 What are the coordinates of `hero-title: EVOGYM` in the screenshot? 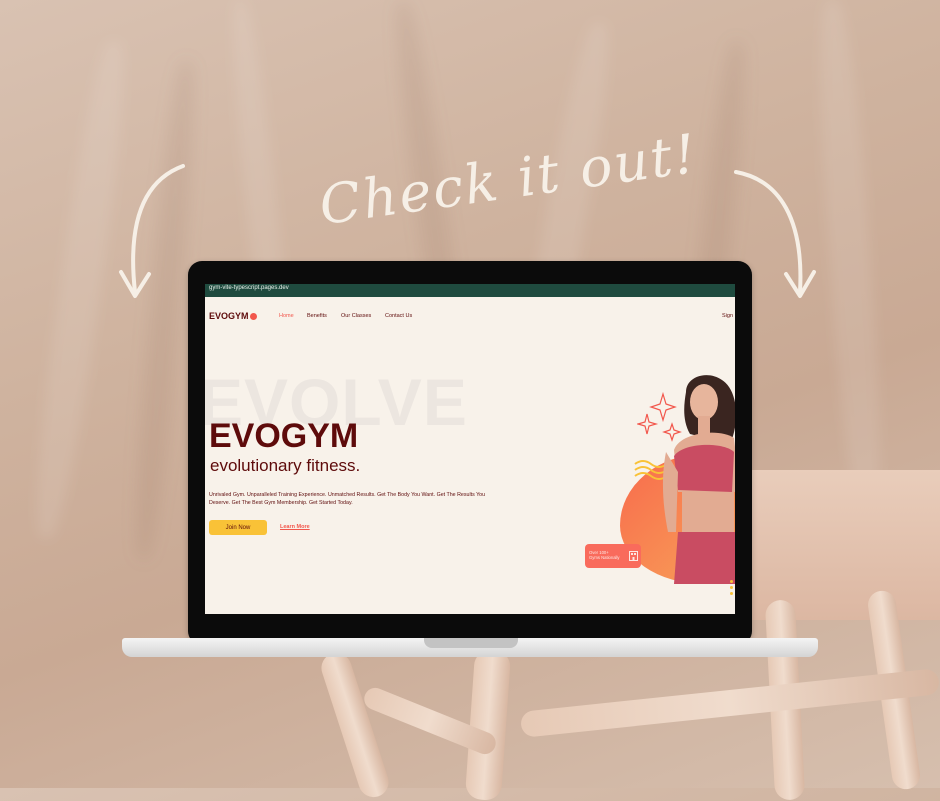 It's located at (284, 436).